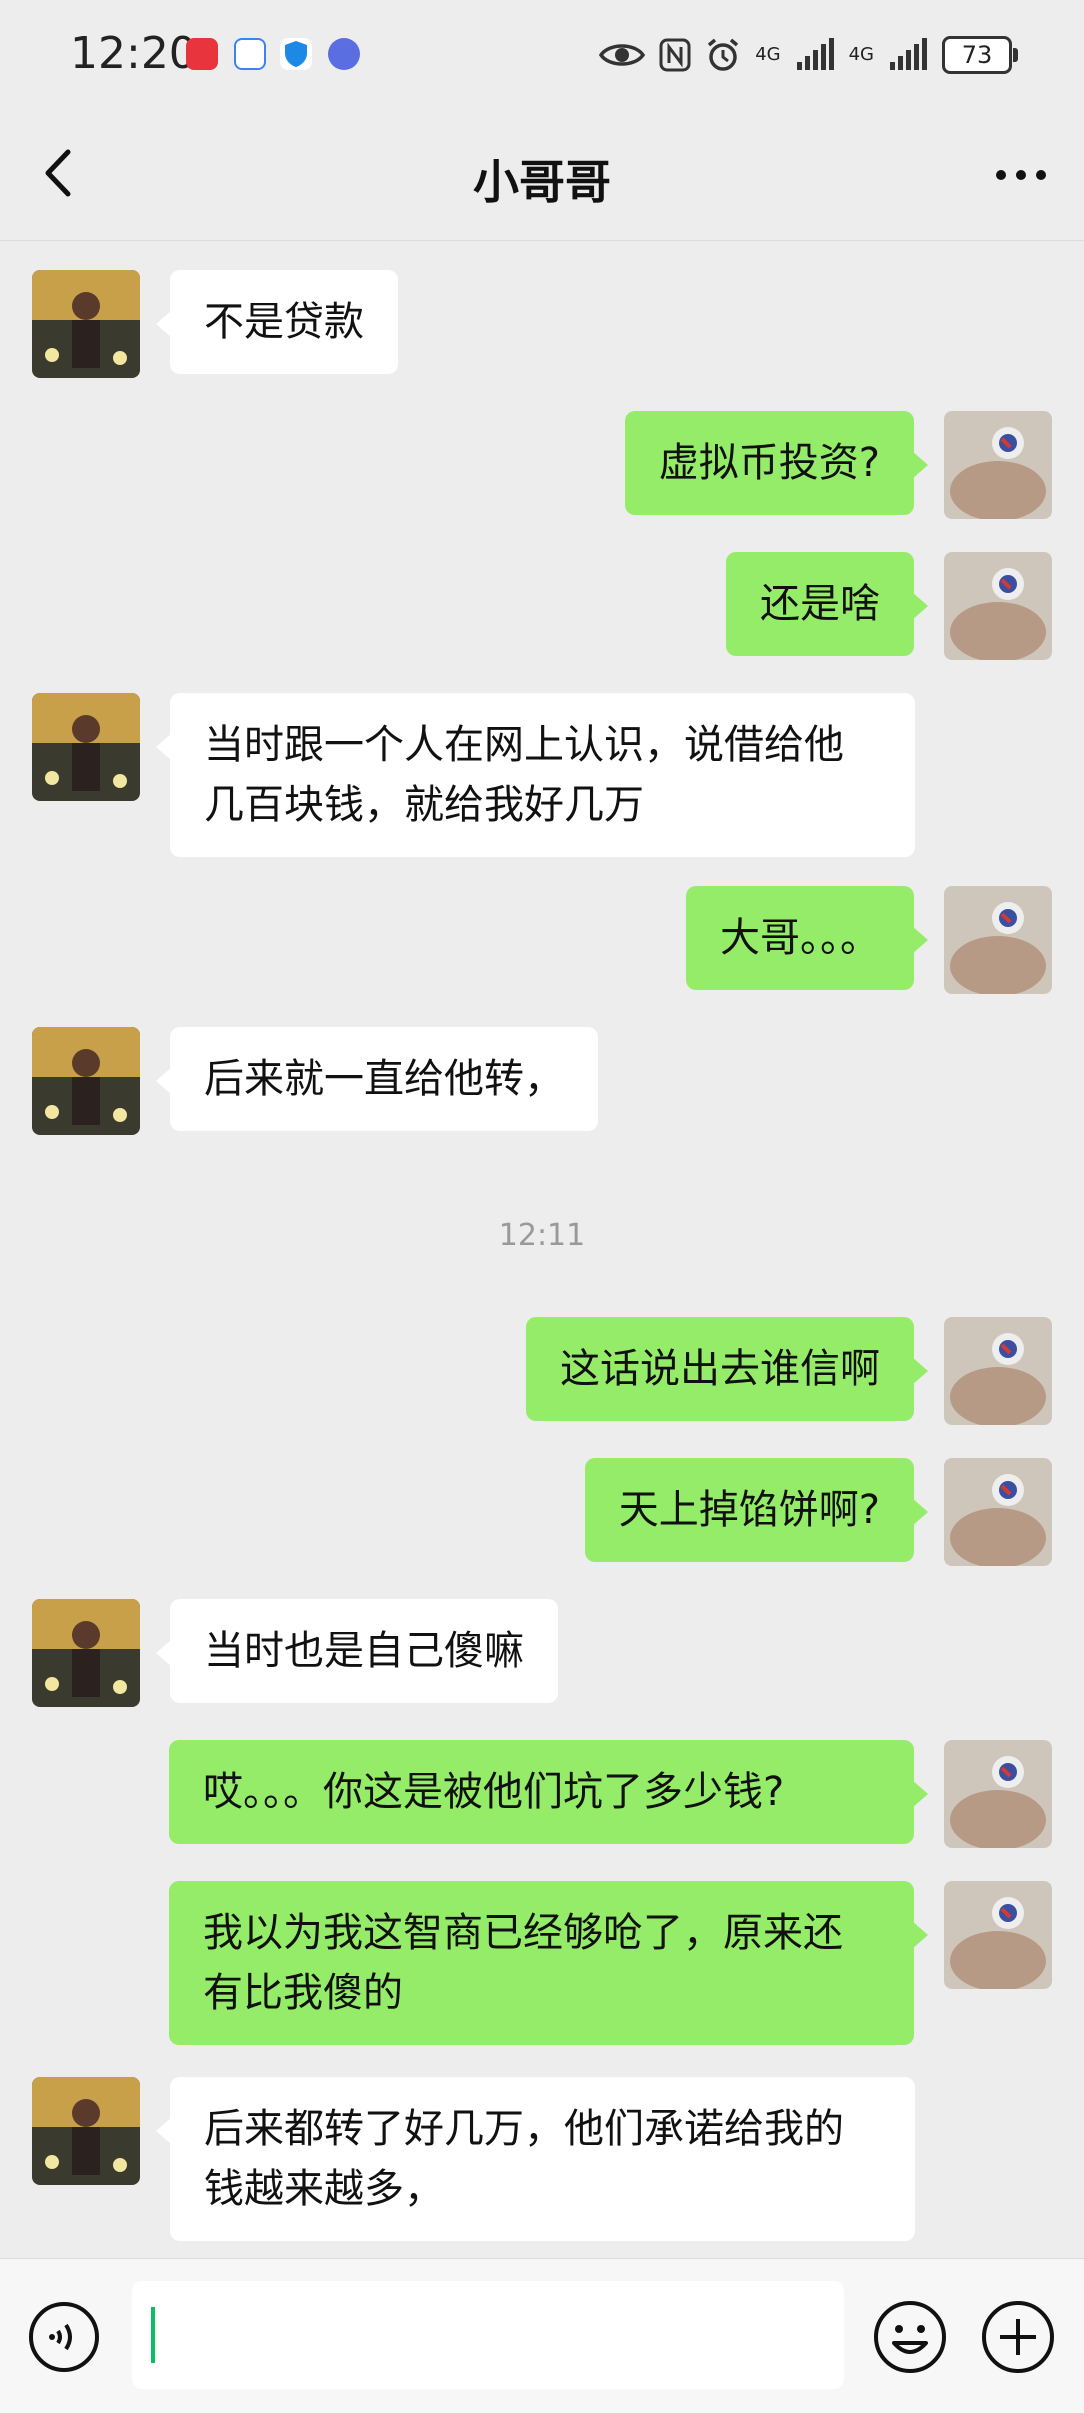 The width and height of the screenshot is (1084, 2413). Describe the element at coordinates (548, 1792) in the screenshot. I see `sent-message-bubble: 哎。。。你这是被他们坑了多少钱?` at that location.